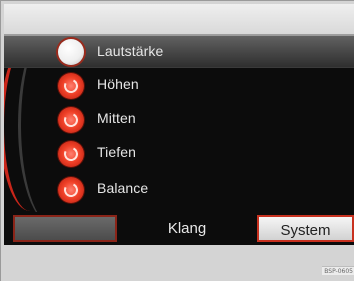 The image size is (354, 281). Describe the element at coordinates (179, 51) in the screenshot. I see `menu-item-lautstaerke: Lautstärke` at that location.